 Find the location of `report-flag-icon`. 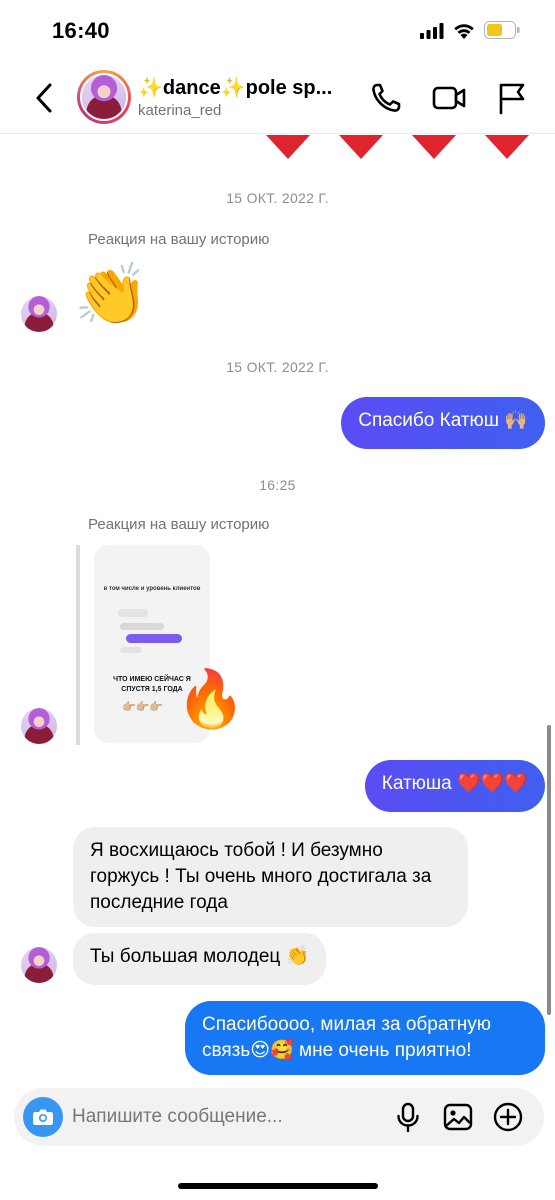

report-flag-icon is located at coordinates (512, 98).